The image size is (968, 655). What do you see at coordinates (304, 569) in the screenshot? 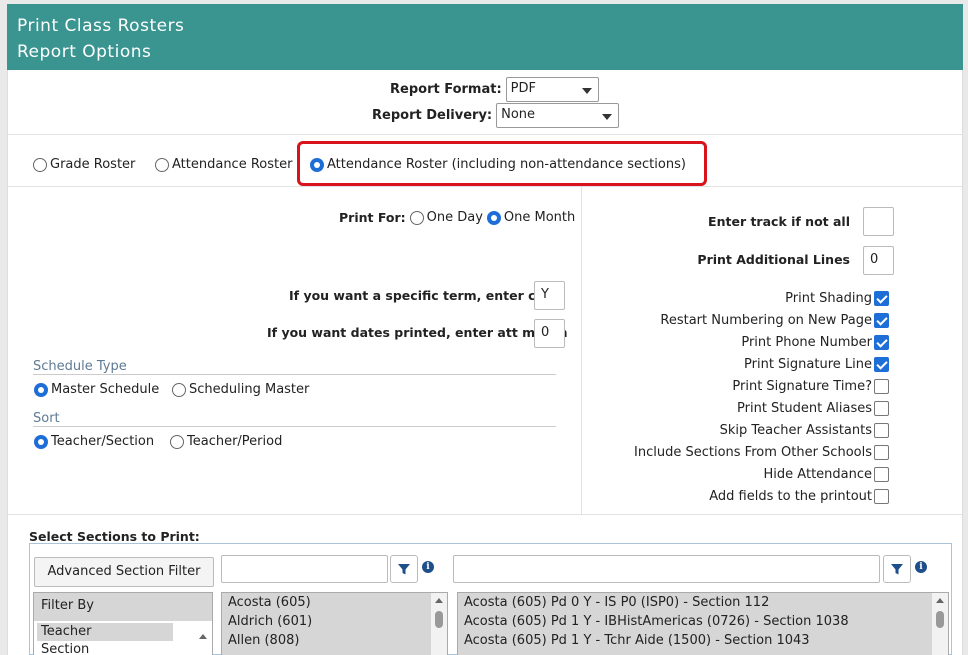
I see `teacher-search-input` at bounding box center [304, 569].